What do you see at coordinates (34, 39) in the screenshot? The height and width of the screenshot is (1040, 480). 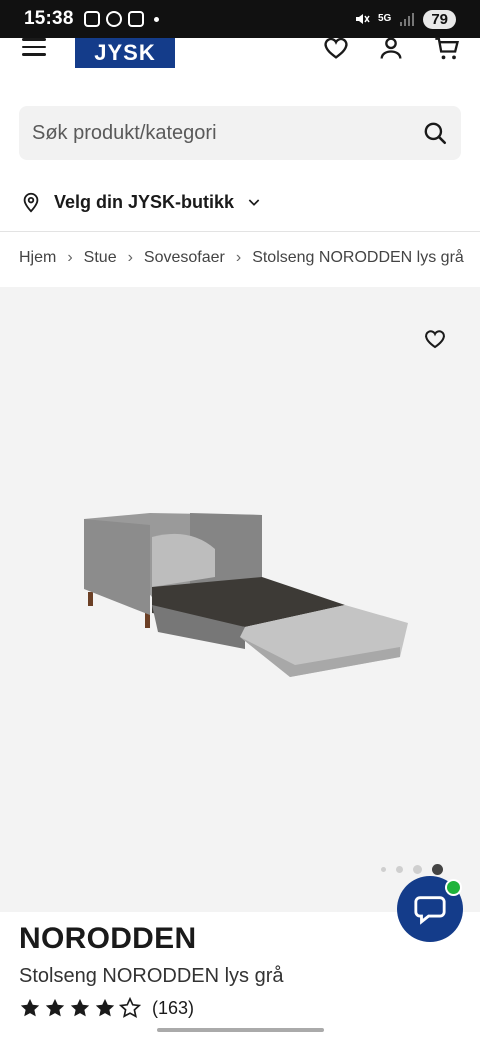 I see `menu-icon` at bounding box center [34, 39].